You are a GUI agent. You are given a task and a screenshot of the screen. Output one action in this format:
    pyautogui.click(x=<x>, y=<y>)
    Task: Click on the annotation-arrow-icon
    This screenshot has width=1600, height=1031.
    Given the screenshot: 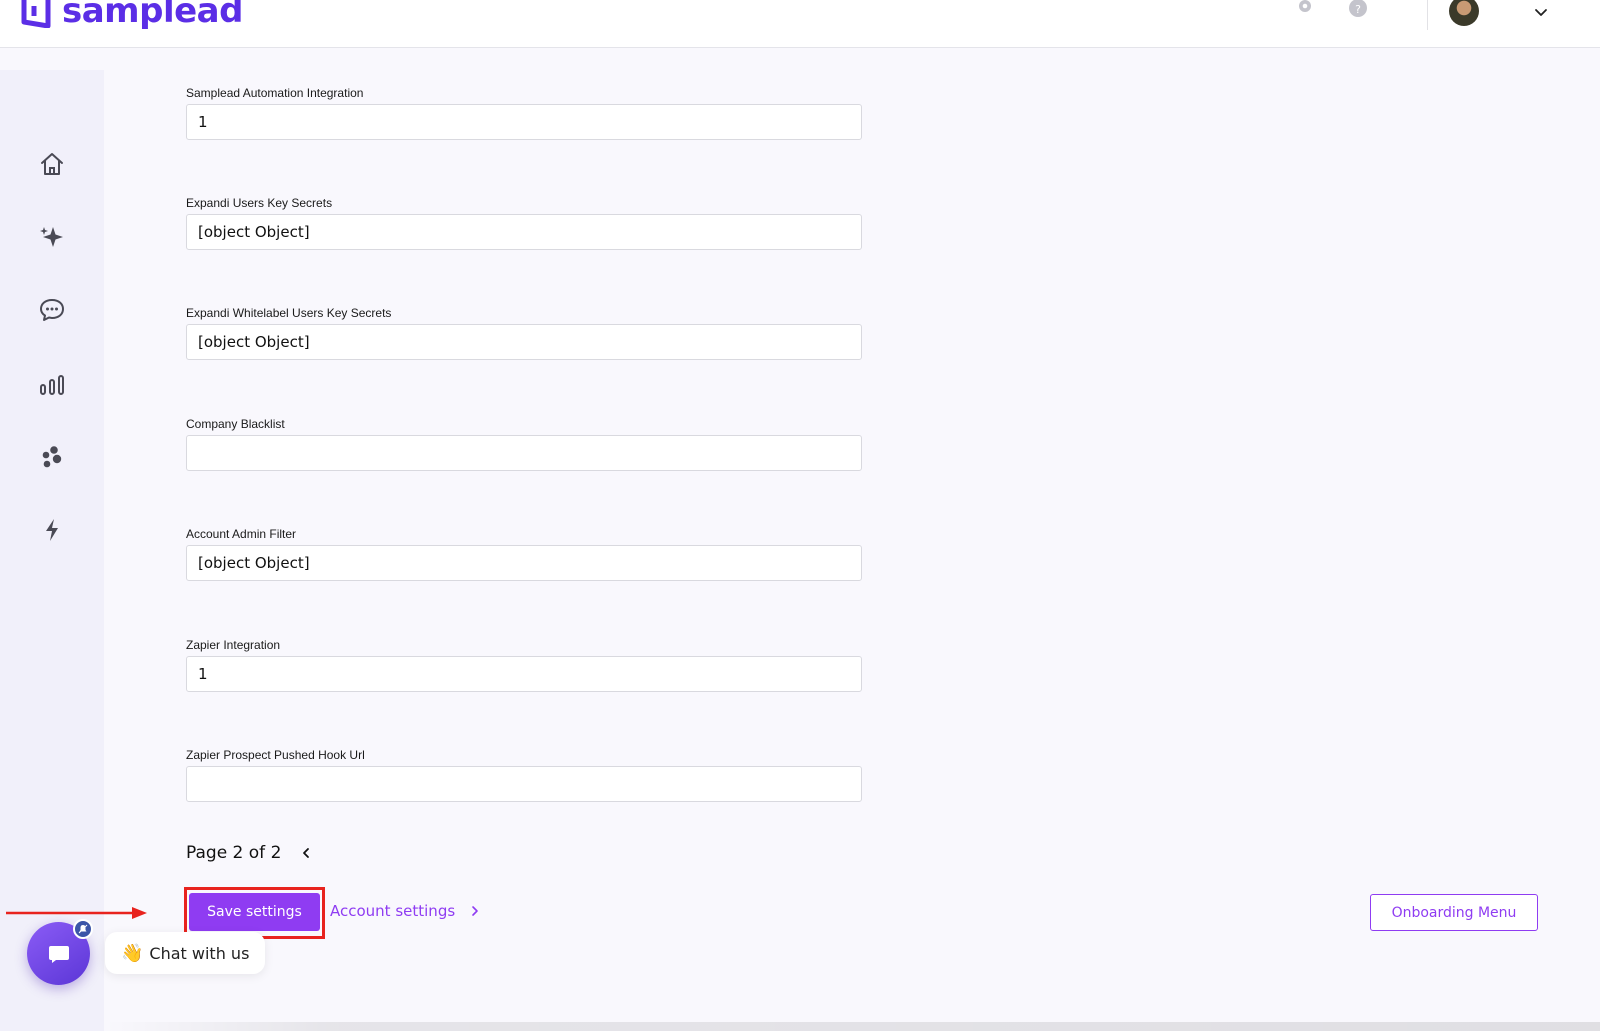 What is the action you would take?
    pyautogui.click(x=76, y=913)
    